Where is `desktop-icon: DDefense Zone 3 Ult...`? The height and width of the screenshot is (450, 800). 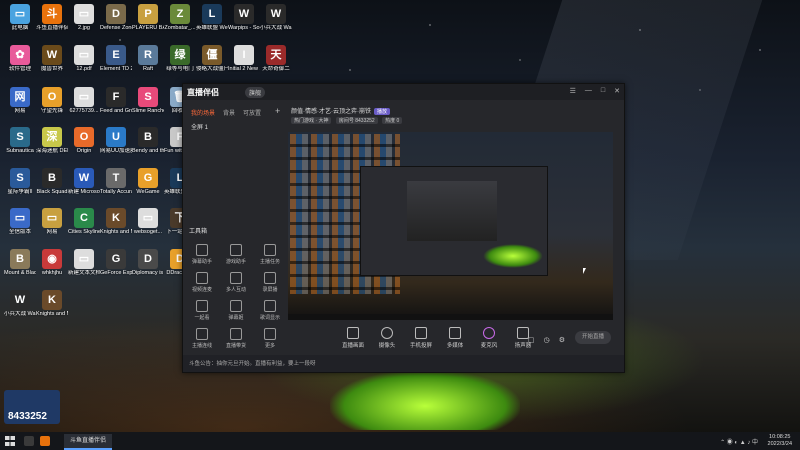 desktop-icon: DDefense Zone 3 Ult... is located at coordinates (116, 17).